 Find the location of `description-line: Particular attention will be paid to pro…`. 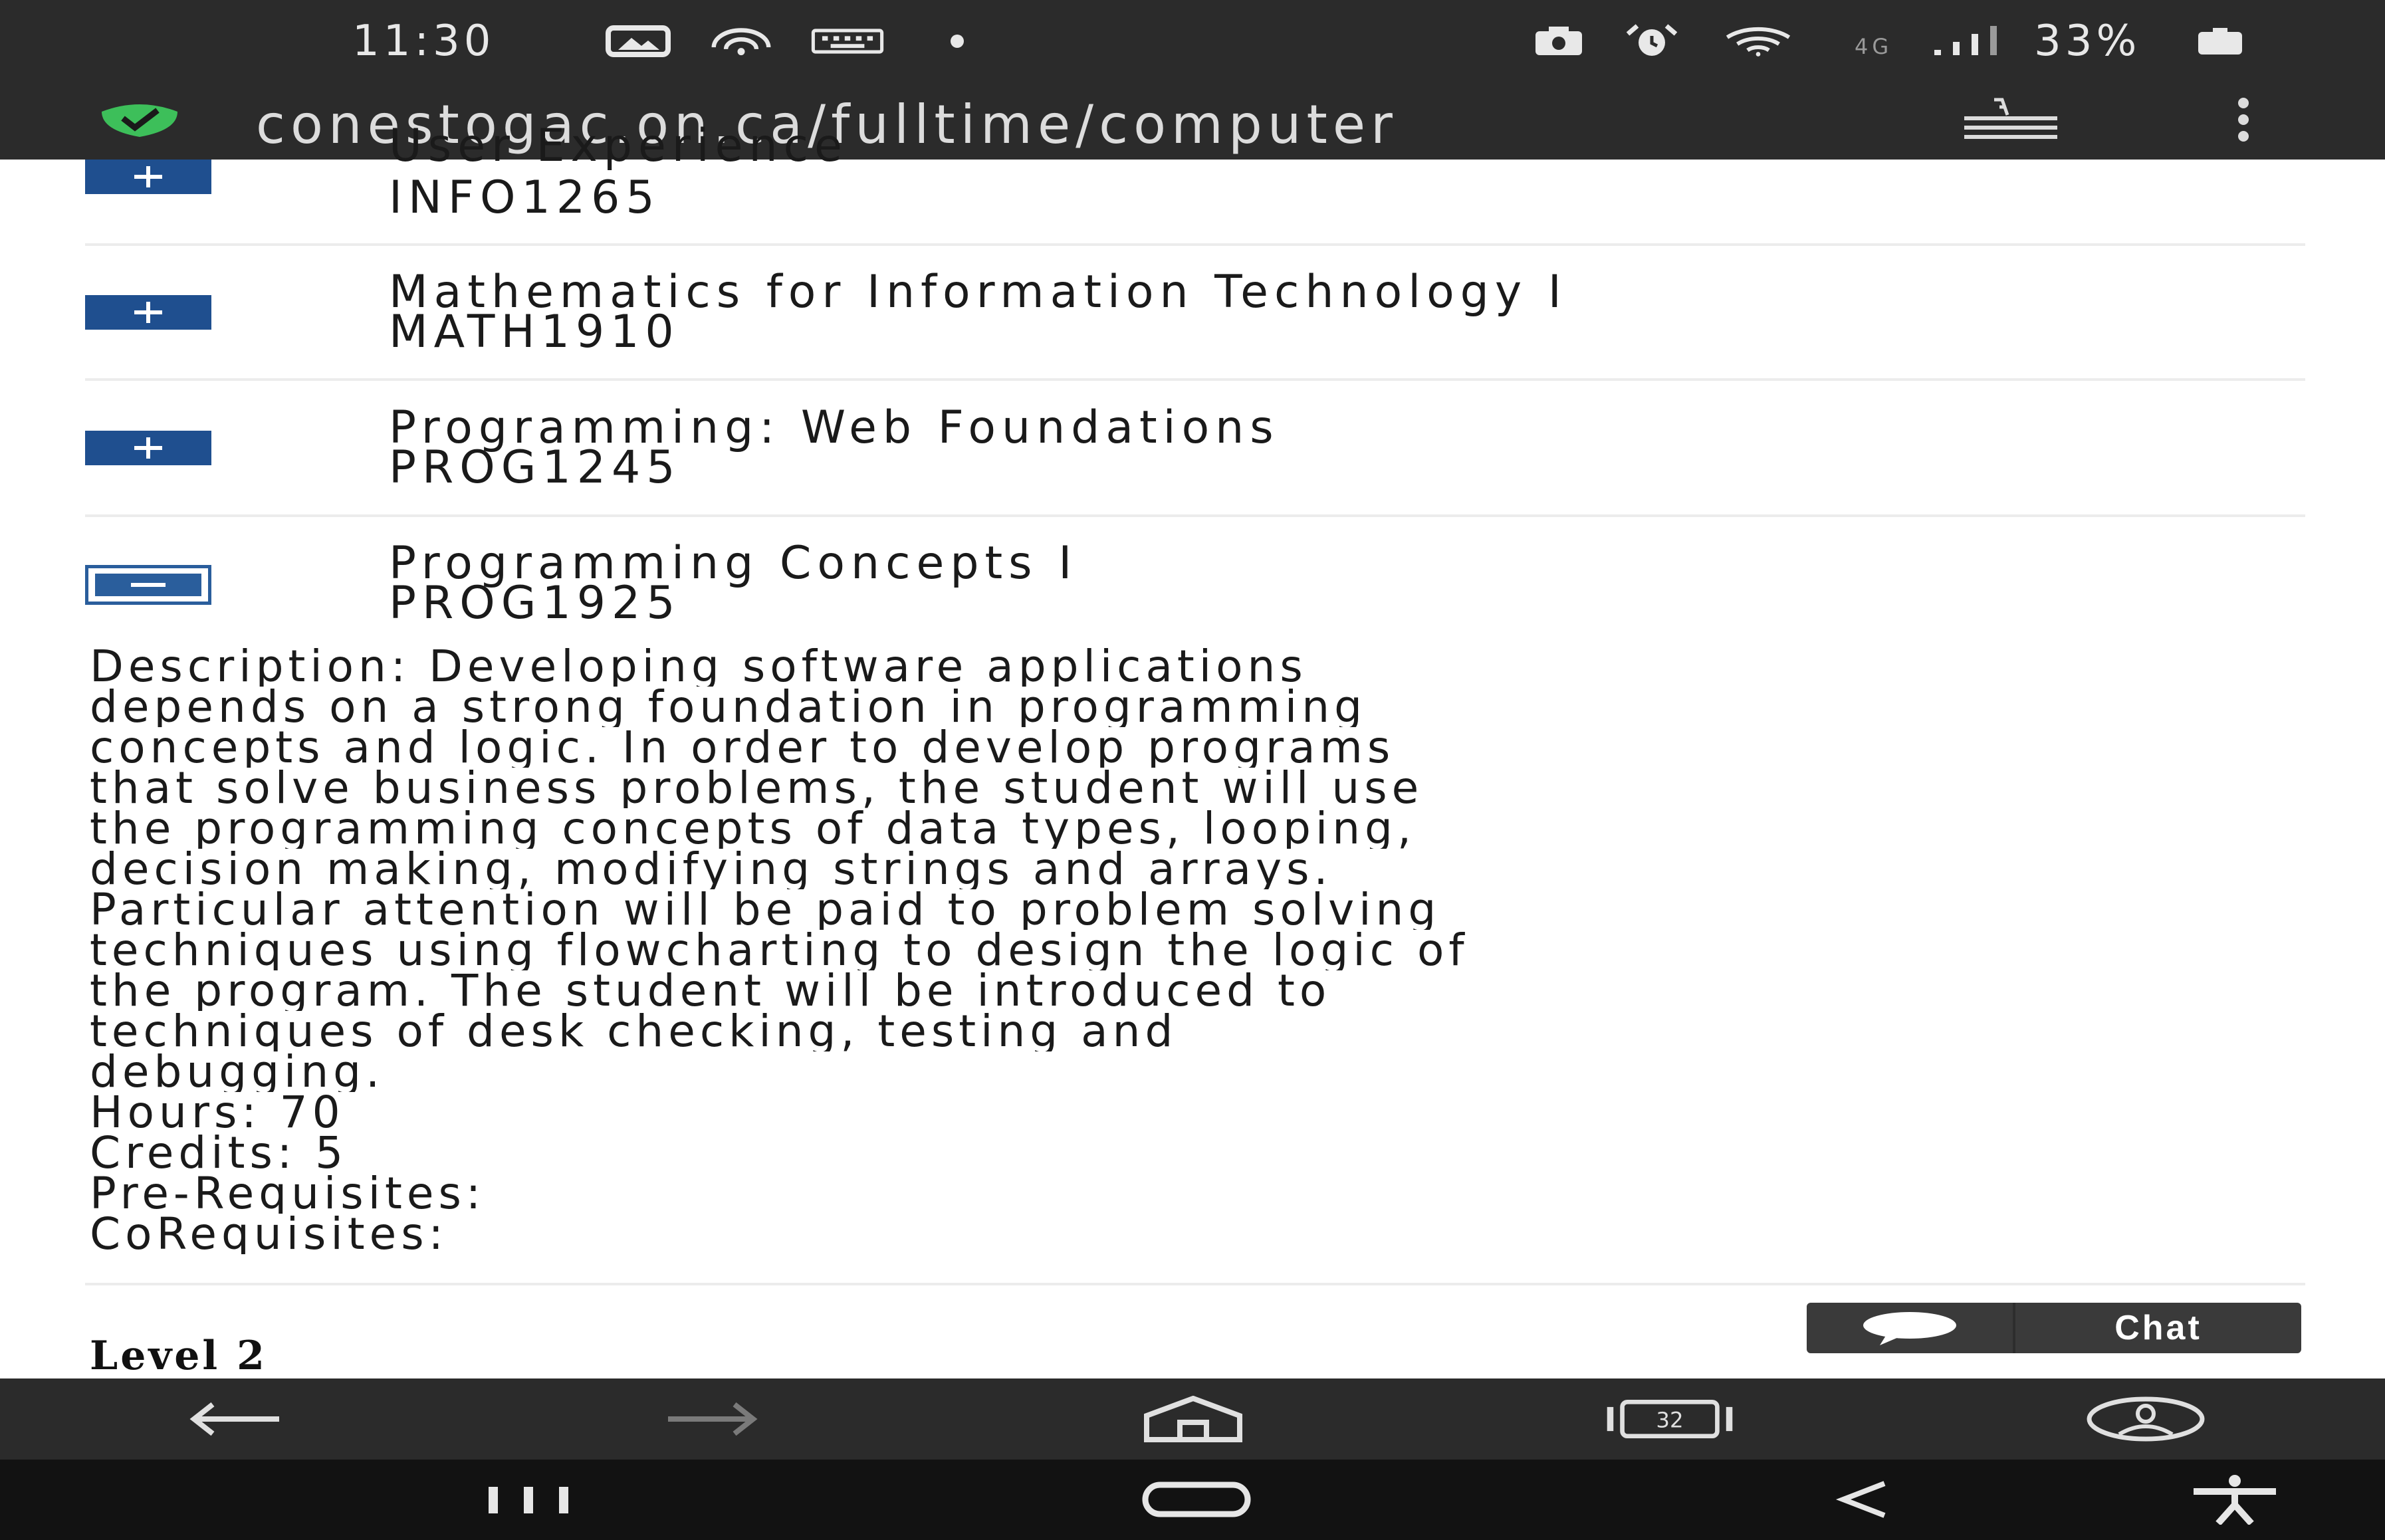

description-line: Particular attention will be paid to pro… is located at coordinates (765, 909).